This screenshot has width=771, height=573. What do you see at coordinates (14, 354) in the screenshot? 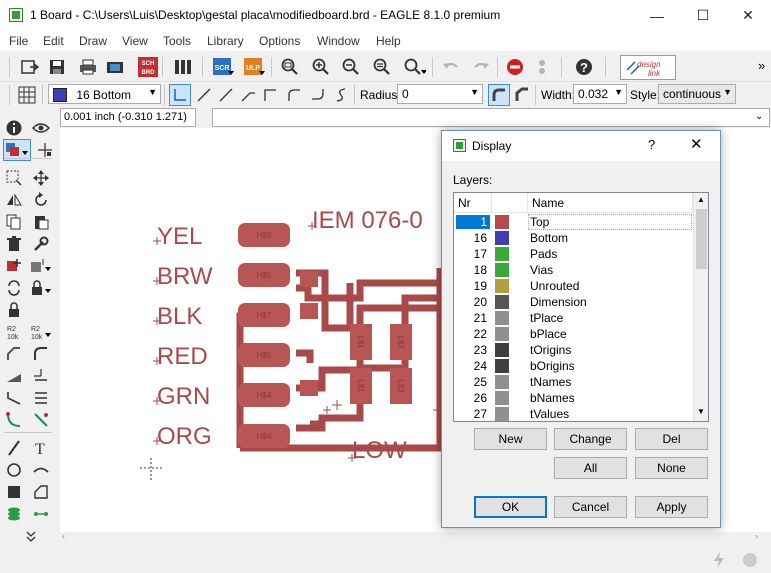
I see `split-icon` at bounding box center [14, 354].